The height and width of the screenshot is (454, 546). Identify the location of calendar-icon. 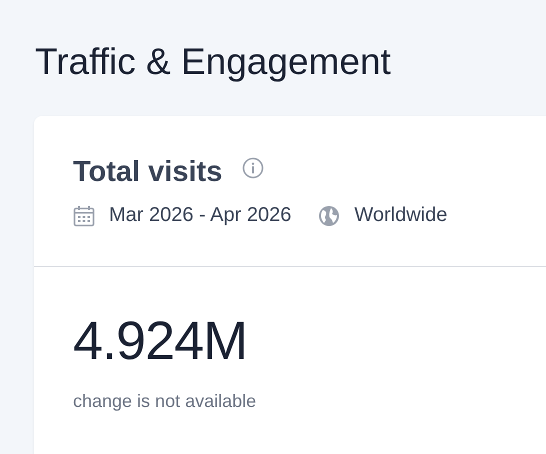
(84, 215).